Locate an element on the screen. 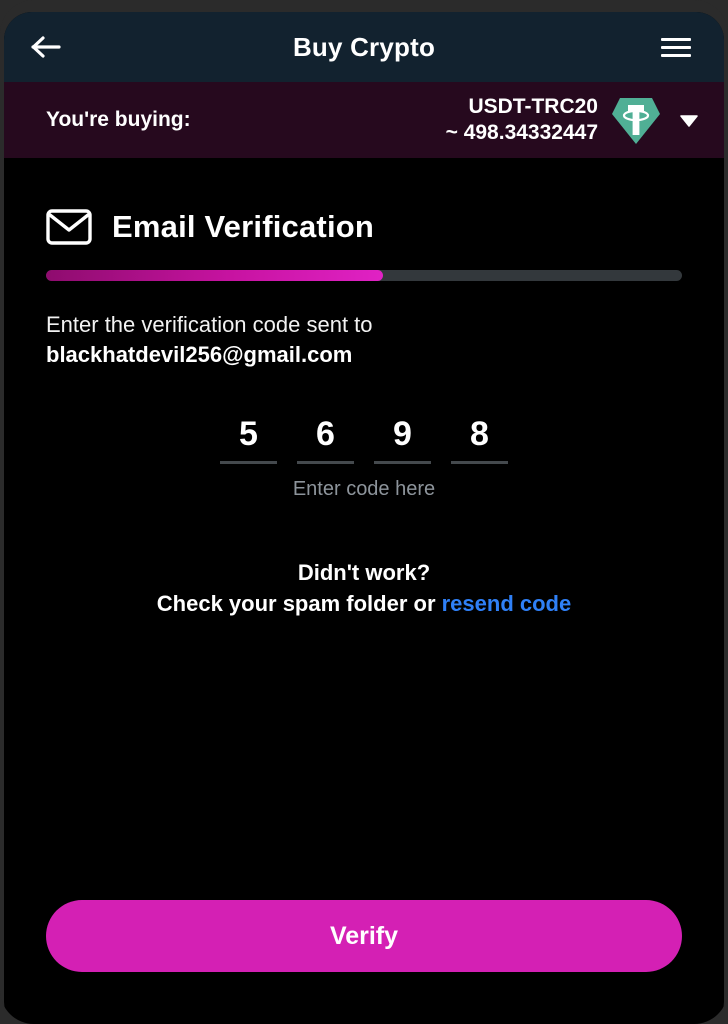  progress-bar-fill is located at coordinates (215, 275).